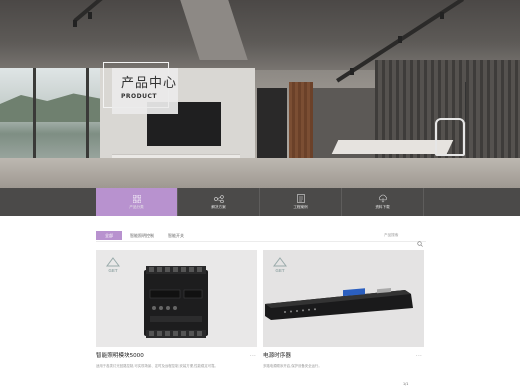 The width and height of the screenshot is (520, 390). I want to click on filter-tab-lighting: 智能照明控制, so click(142, 235).